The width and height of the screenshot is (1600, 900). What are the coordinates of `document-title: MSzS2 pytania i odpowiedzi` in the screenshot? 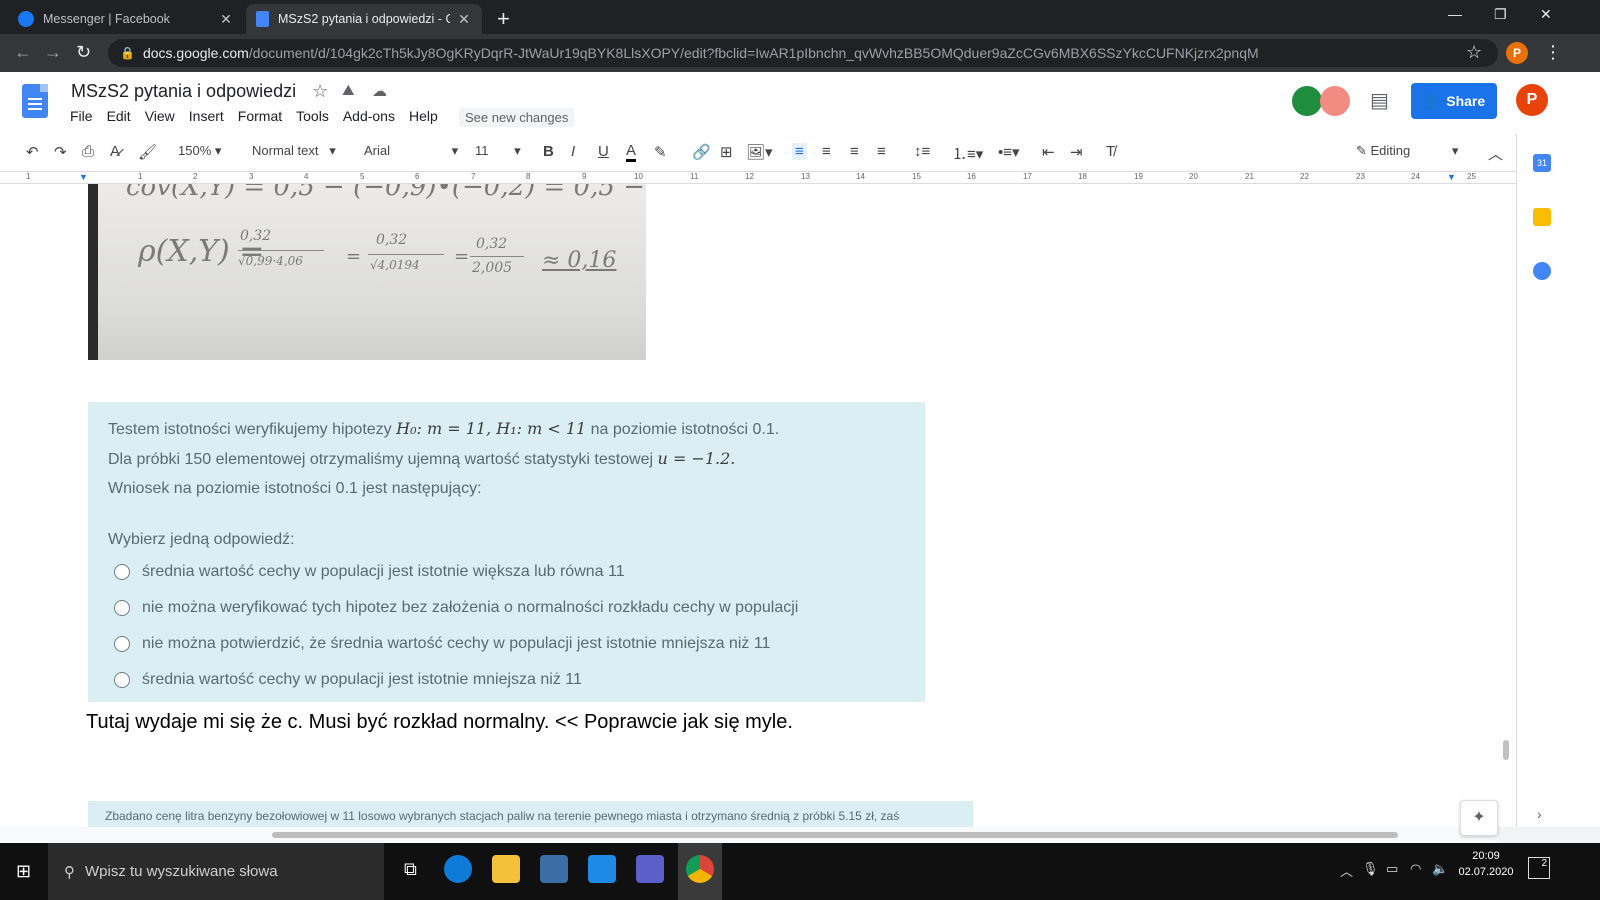 It's located at (183, 91).